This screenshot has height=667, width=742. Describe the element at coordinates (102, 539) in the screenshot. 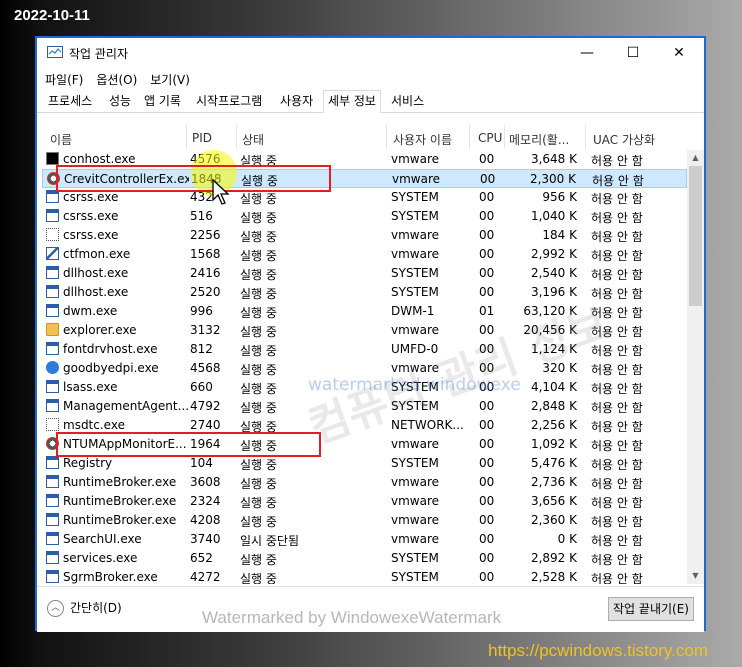

I see `process-name: SearchUI.exe` at that location.